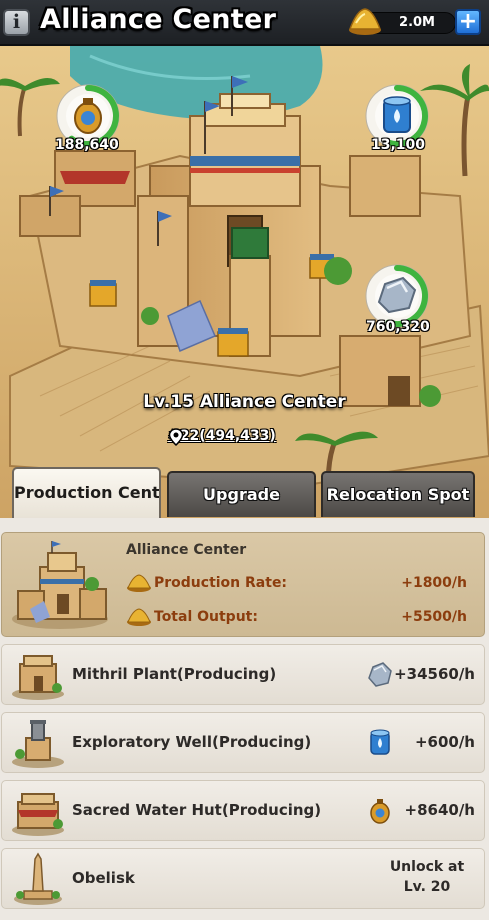 The image size is (489, 920). Describe the element at coordinates (427, 877) in the screenshot. I see `unlock-requirement: Unlock at Lv. 20` at that location.